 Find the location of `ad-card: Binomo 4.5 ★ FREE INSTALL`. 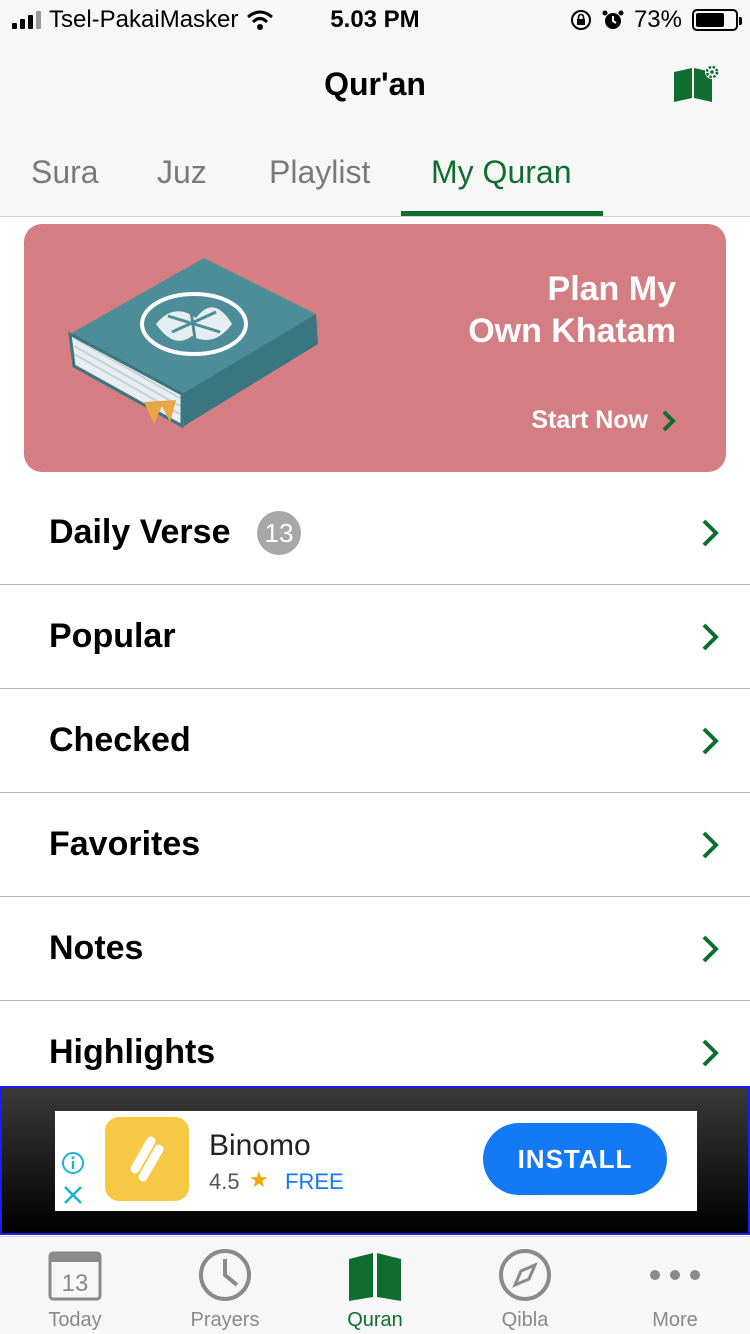

ad-card: Binomo 4.5 ★ FREE INSTALL is located at coordinates (376, 1161).